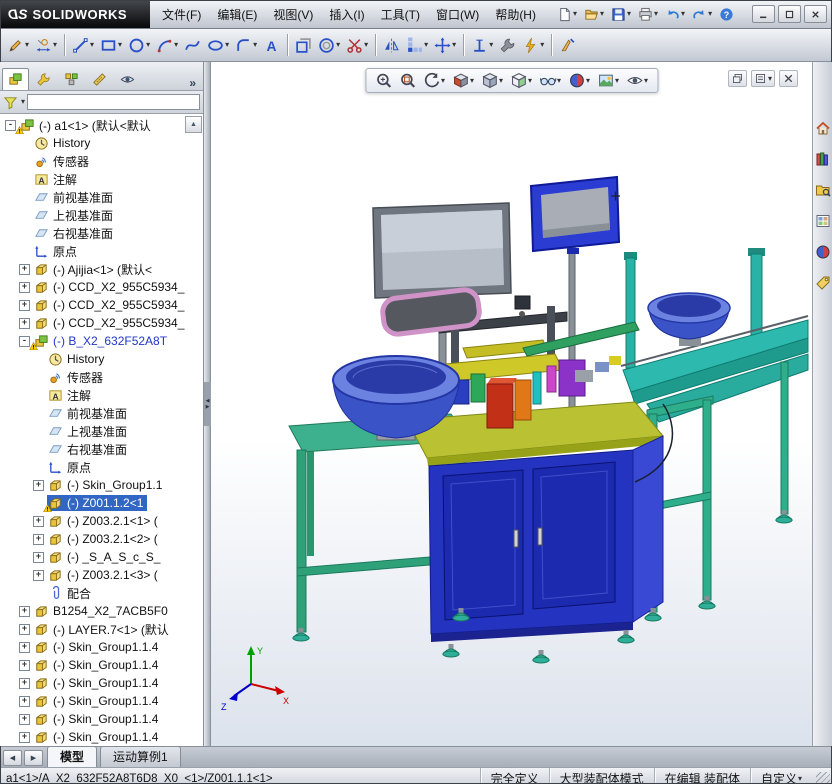 The image size is (832, 784). Describe the element at coordinates (192, 45) in the screenshot. I see `spline-button` at that location.